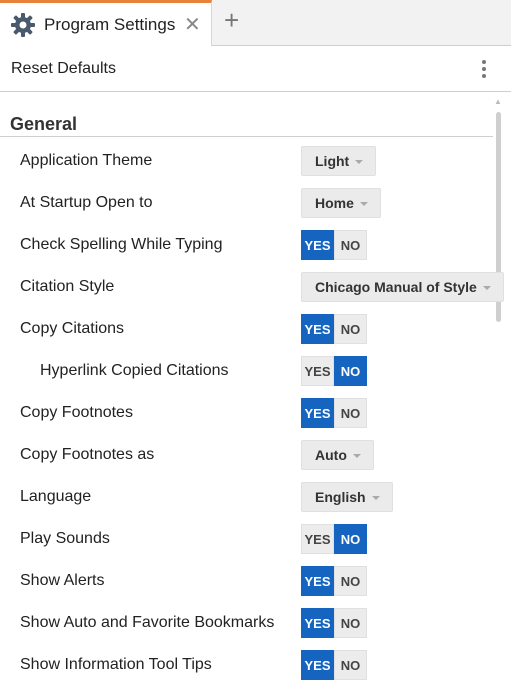  I want to click on gear-icon, so click(23, 25).